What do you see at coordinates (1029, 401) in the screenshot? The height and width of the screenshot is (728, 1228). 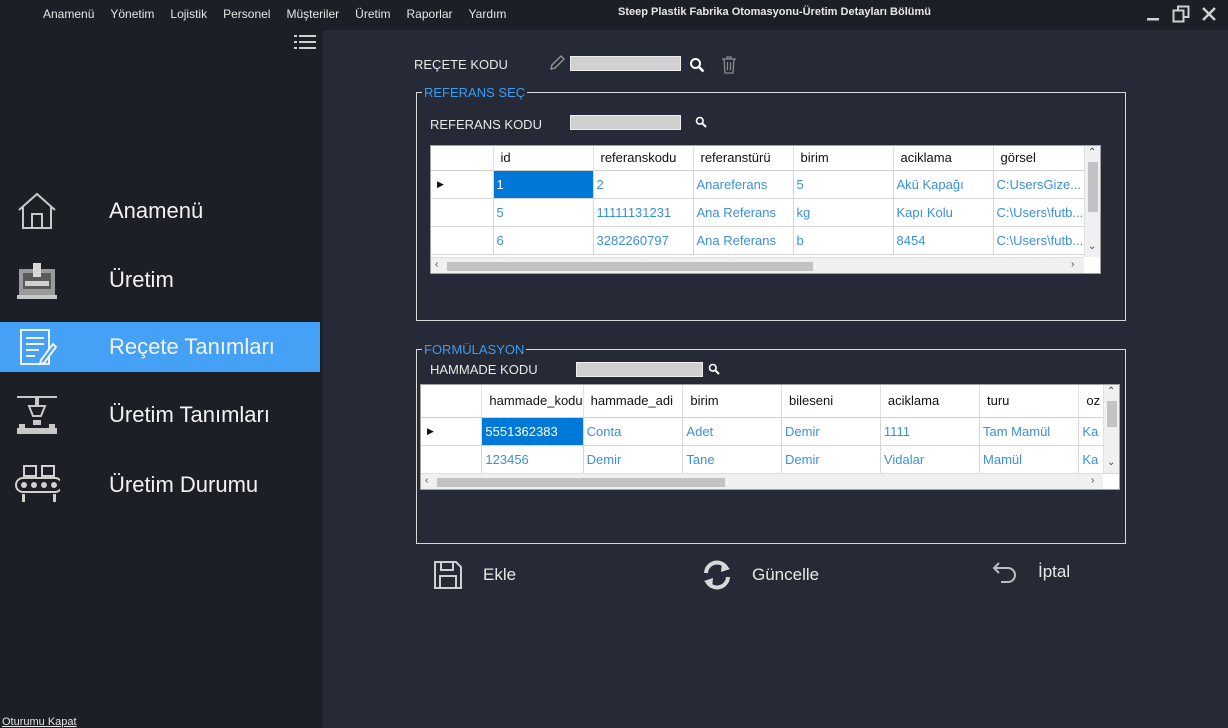 I see `column-header: turu` at bounding box center [1029, 401].